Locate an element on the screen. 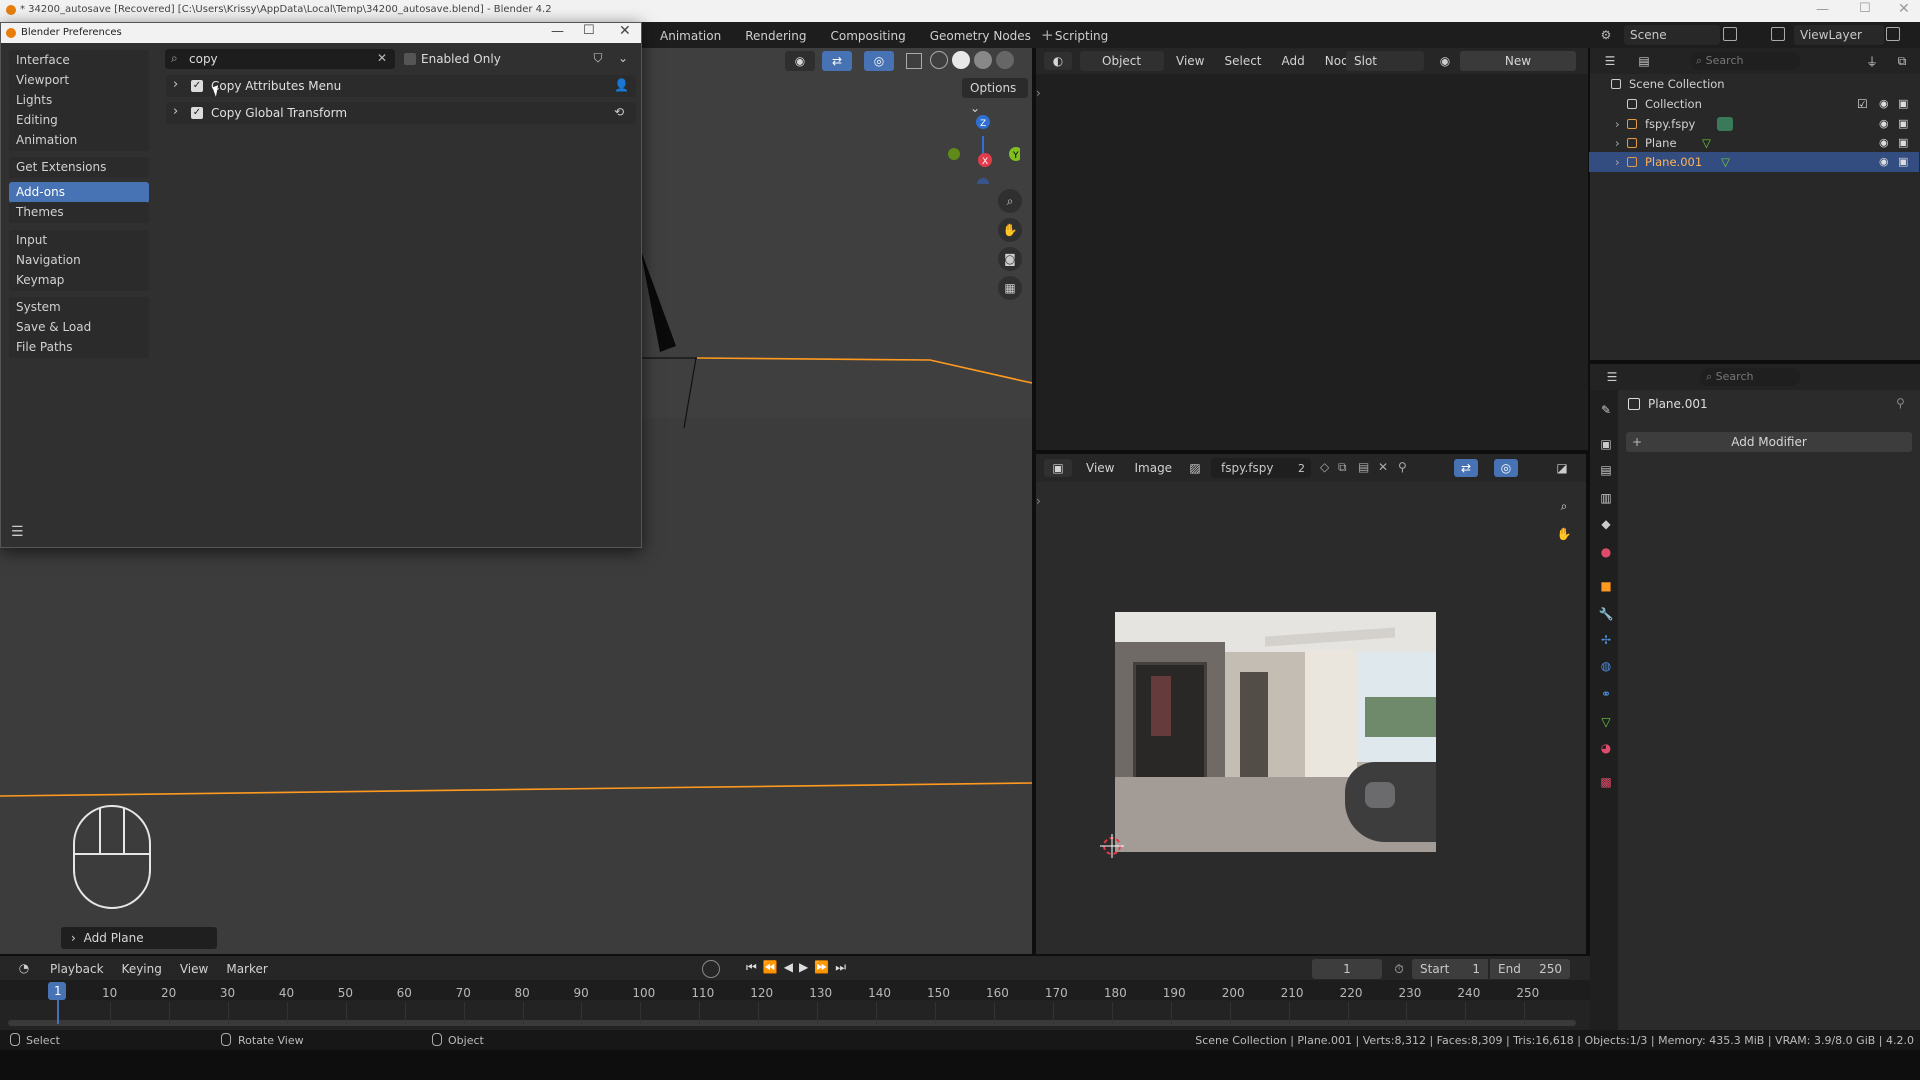 The height and width of the screenshot is (1080, 1920). prefs-sidebar-item: System is located at coordinates (79, 307).